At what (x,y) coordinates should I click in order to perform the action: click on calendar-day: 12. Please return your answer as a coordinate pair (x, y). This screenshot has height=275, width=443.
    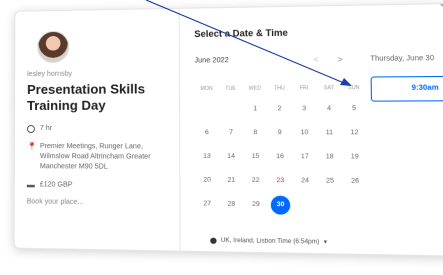
    Looking at the image, I should click on (354, 133).